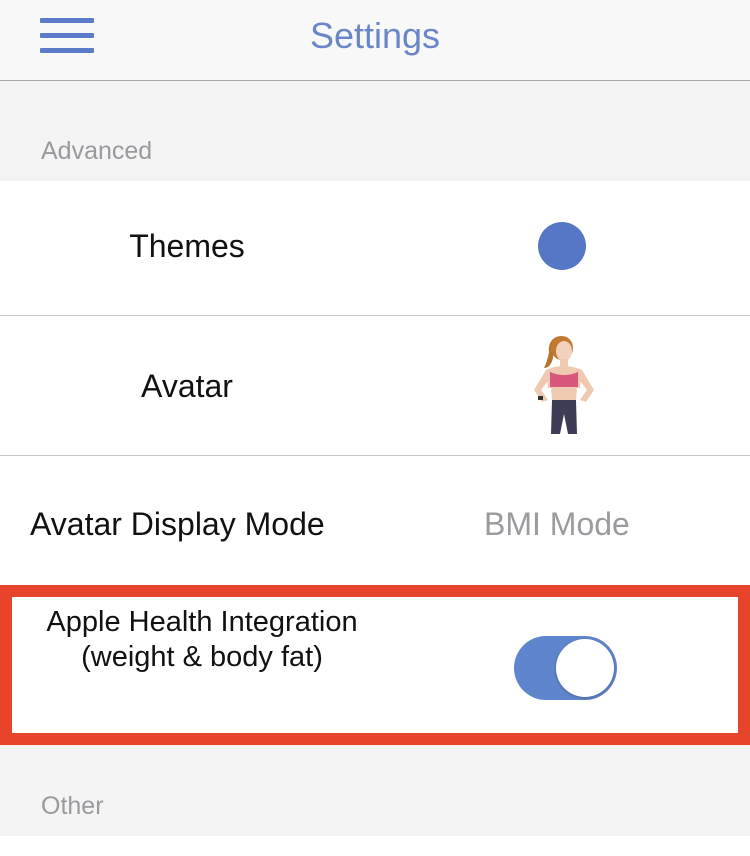  What do you see at coordinates (557, 524) in the screenshot?
I see `avatar-display-mode-value: BMI Mode` at bounding box center [557, 524].